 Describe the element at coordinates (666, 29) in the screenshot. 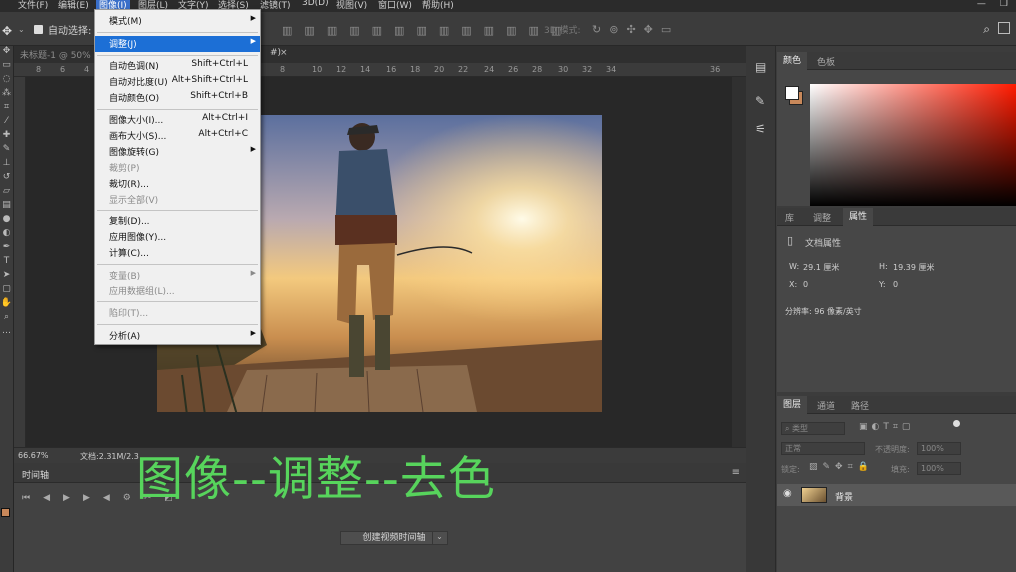

I see `camera-icon: ▭` at that location.